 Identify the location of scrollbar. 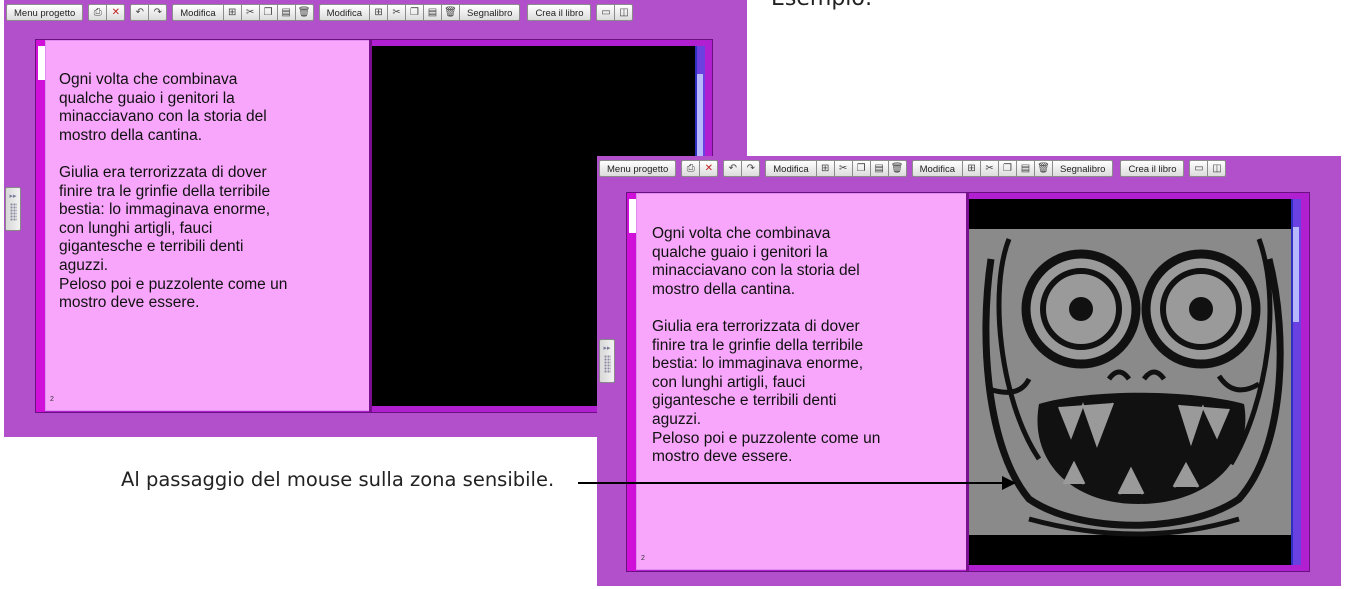
(1296, 382).